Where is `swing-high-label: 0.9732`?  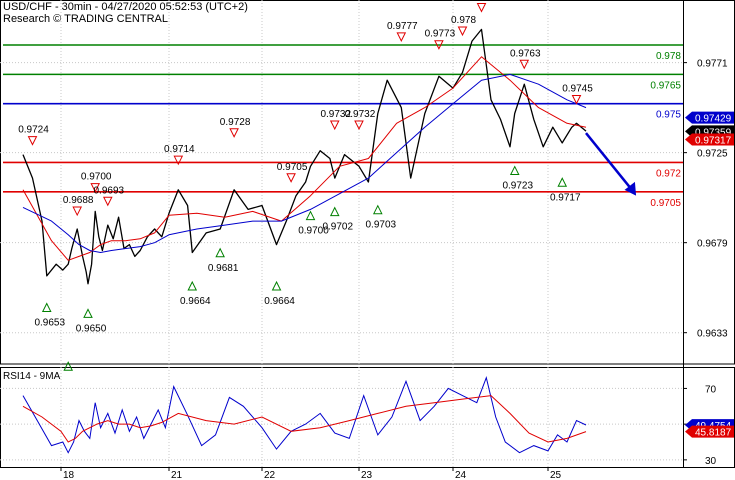 swing-high-label: 0.9732 is located at coordinates (360, 114).